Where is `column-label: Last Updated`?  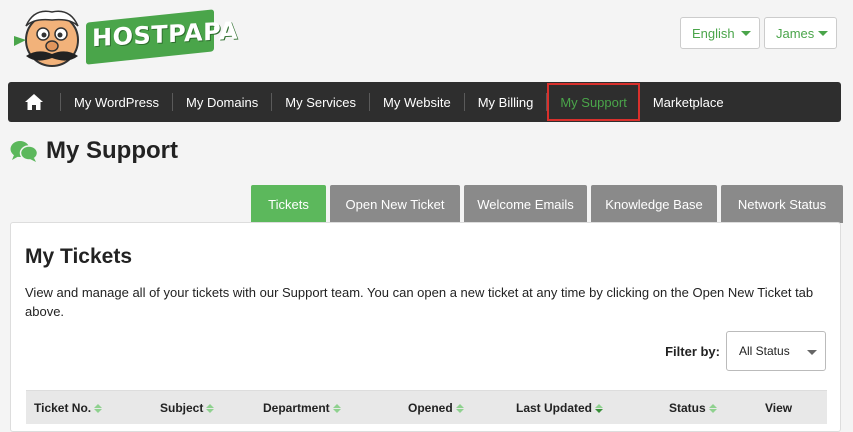 column-label: Last Updated is located at coordinates (554, 408).